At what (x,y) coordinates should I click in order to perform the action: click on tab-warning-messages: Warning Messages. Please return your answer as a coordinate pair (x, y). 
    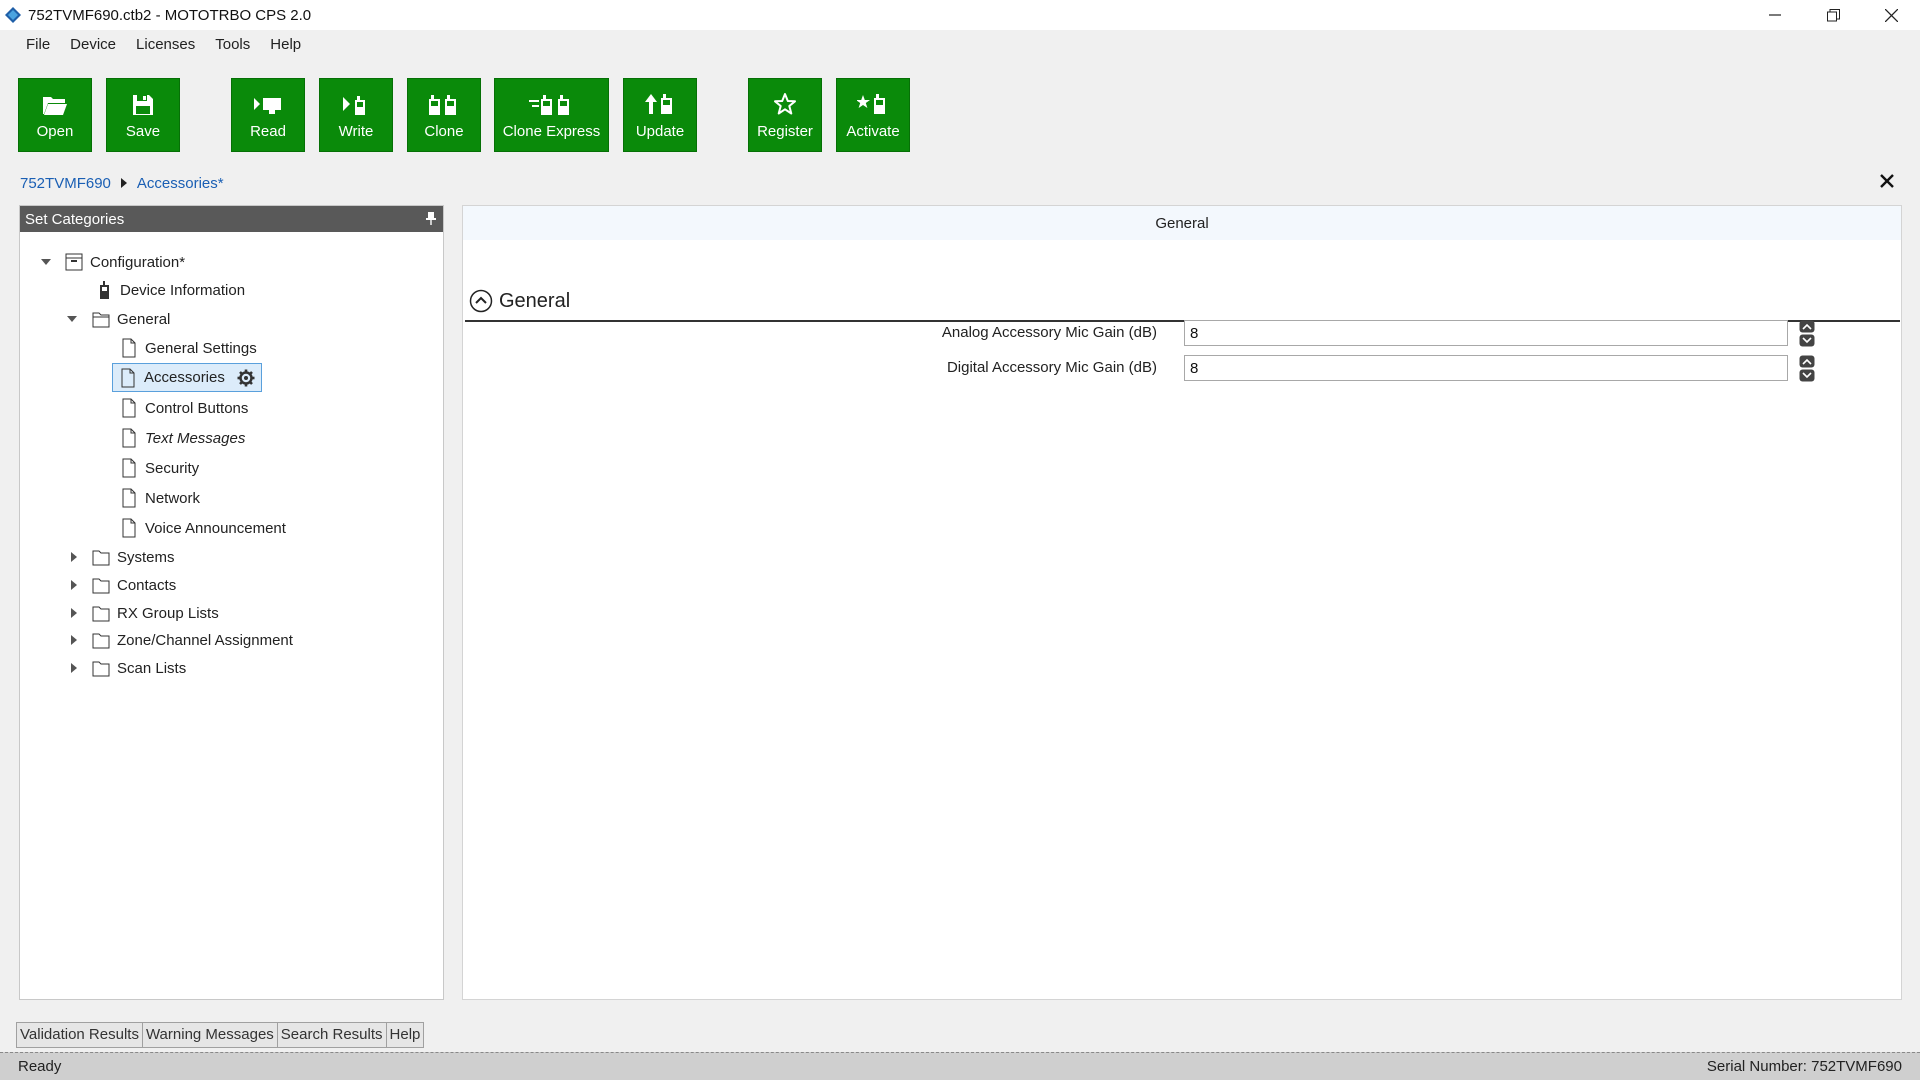
    Looking at the image, I should click on (209, 1035).